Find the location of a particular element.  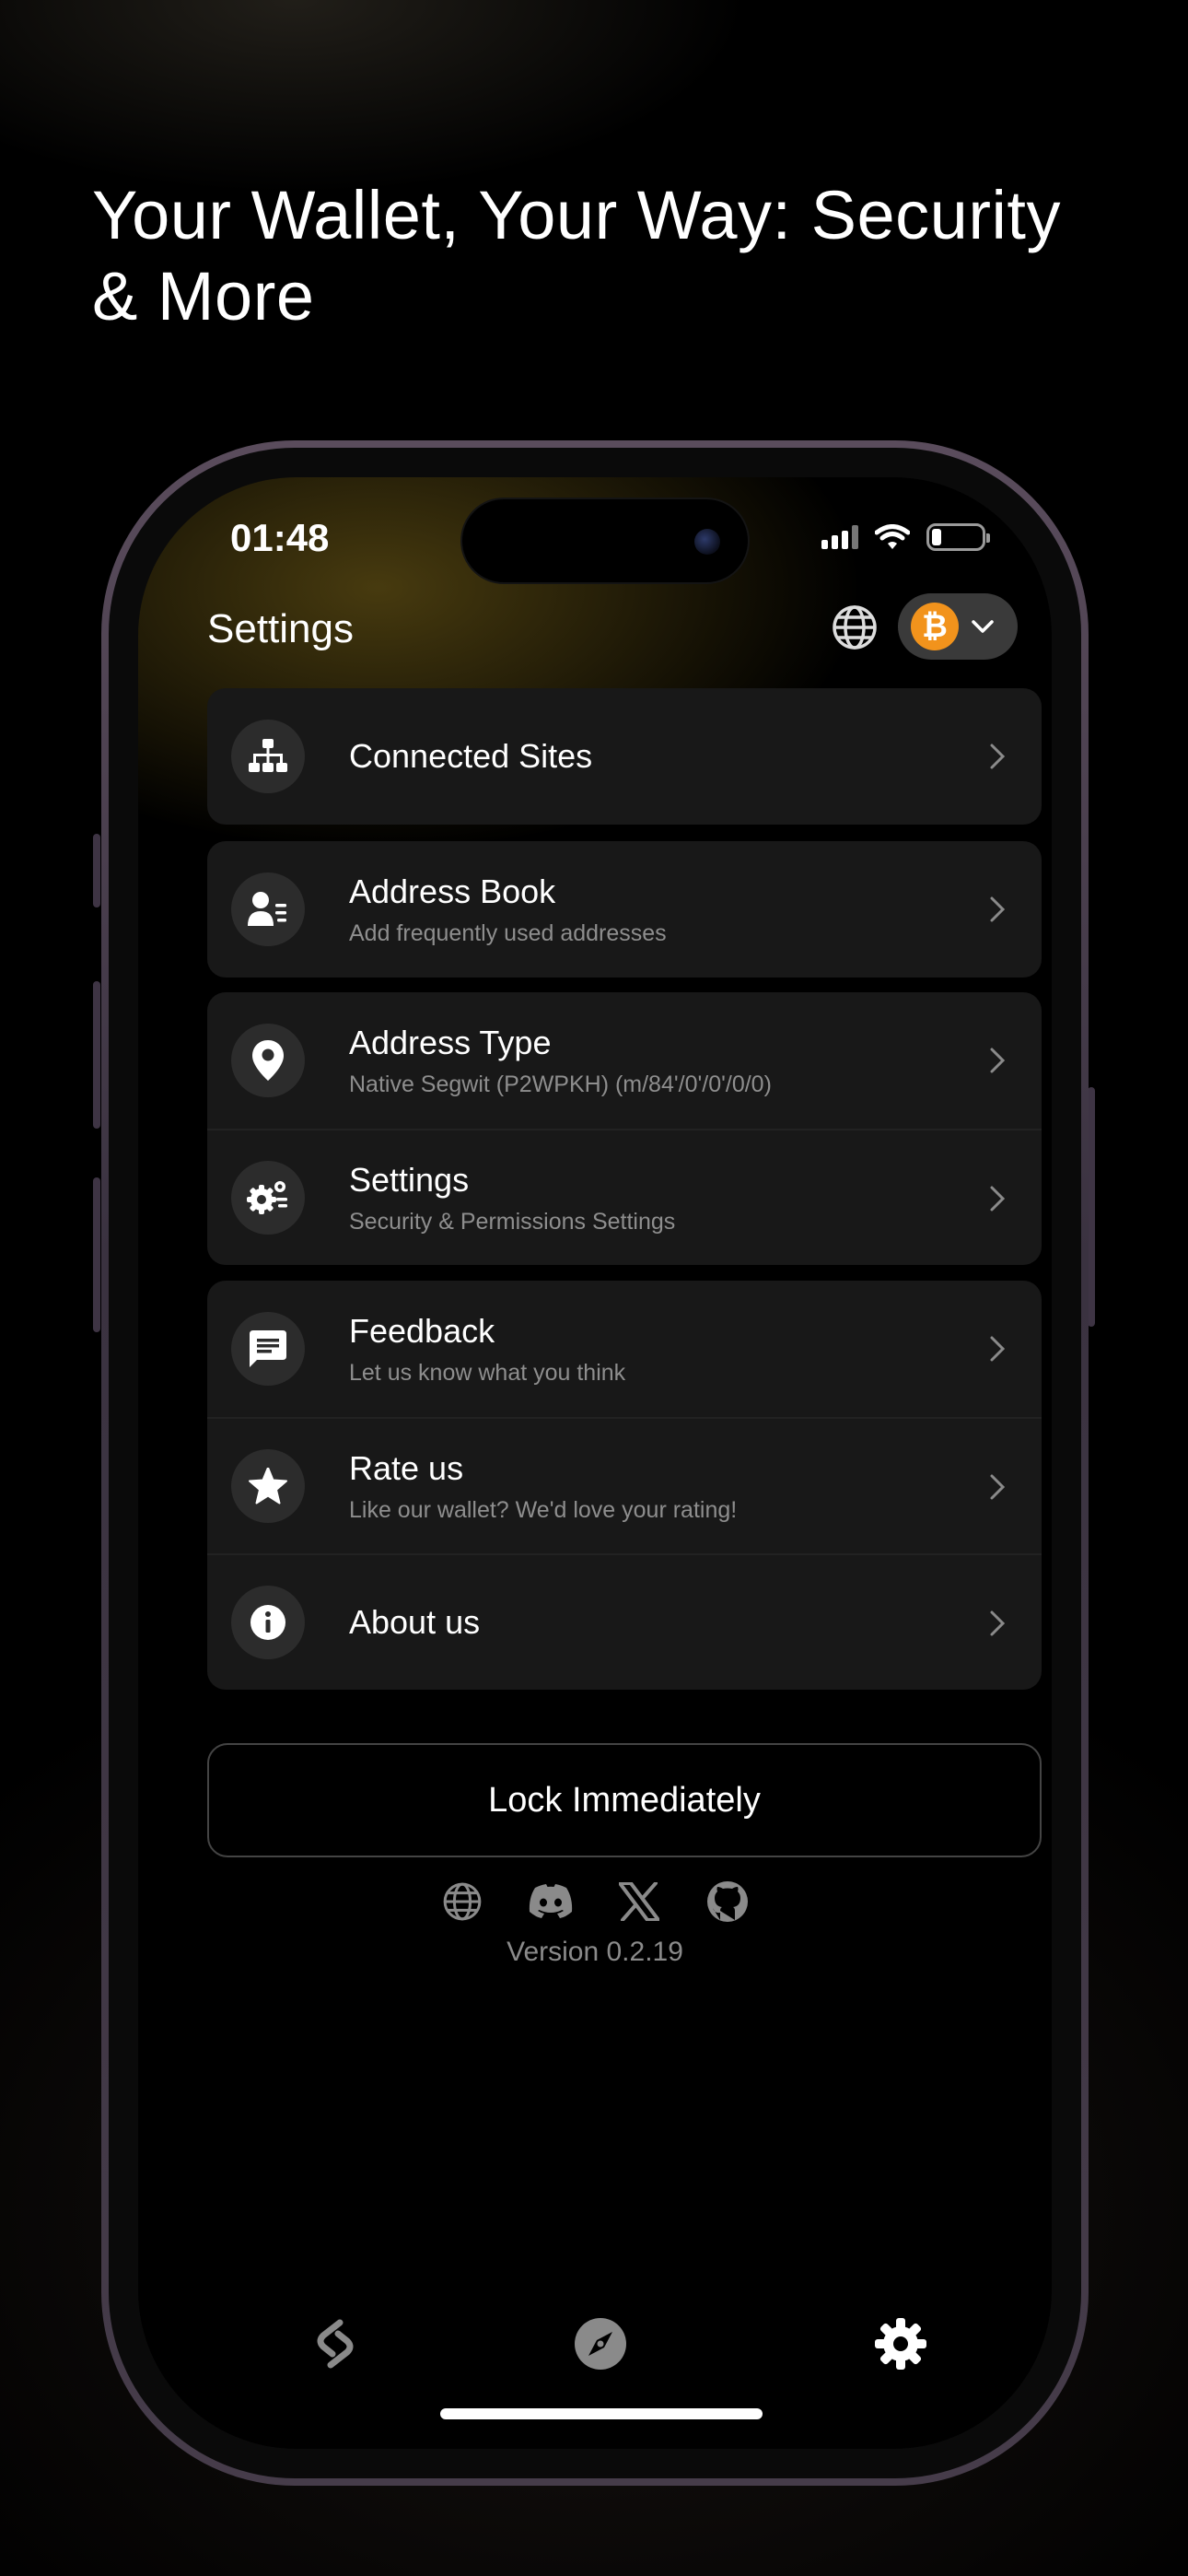

settings-gear-icon is located at coordinates (900, 2344).